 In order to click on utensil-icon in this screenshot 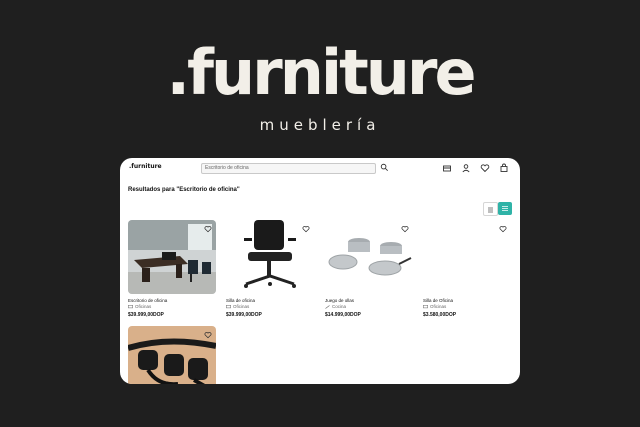, I will do `click(327, 307)`.